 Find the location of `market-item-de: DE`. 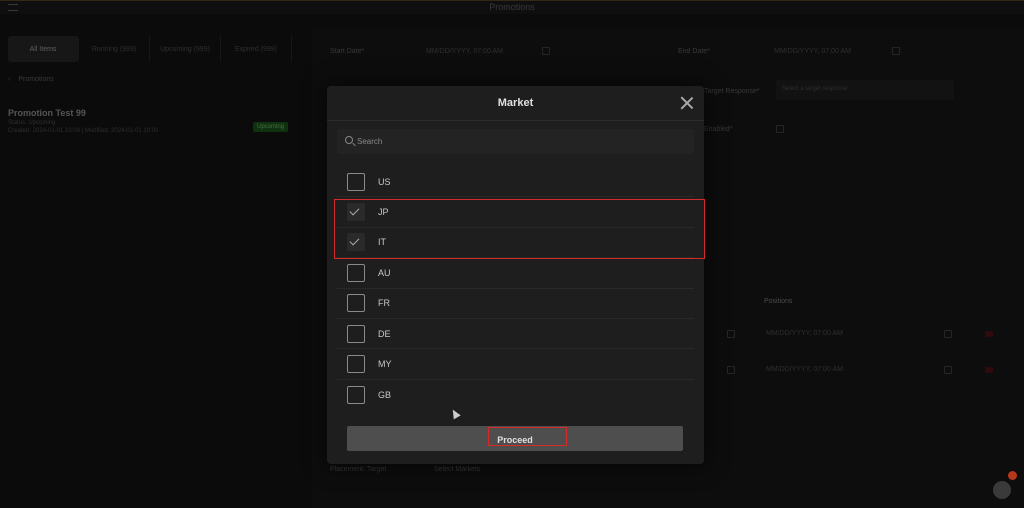

market-item-de: DE is located at coordinates (515, 334).